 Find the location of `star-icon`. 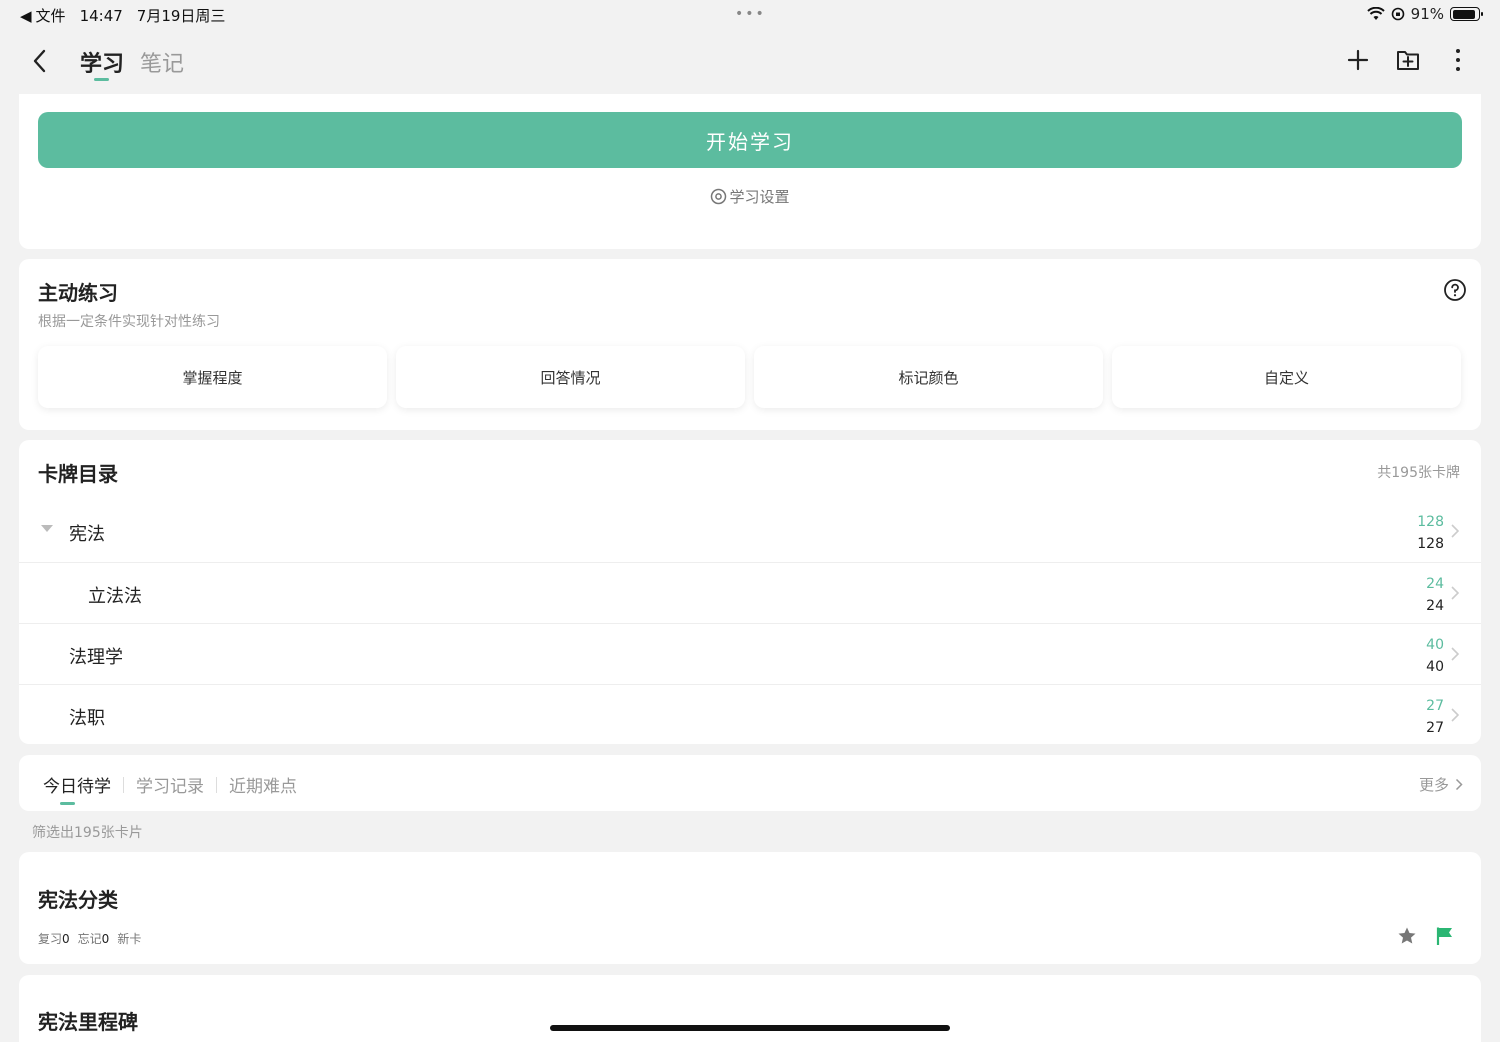

star-icon is located at coordinates (1407, 936).